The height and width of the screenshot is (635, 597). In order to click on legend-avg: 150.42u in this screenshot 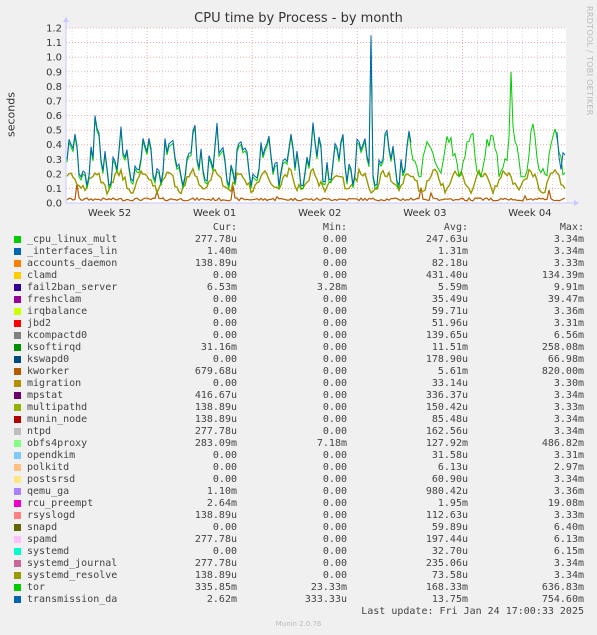, I will do `click(446, 407)`.